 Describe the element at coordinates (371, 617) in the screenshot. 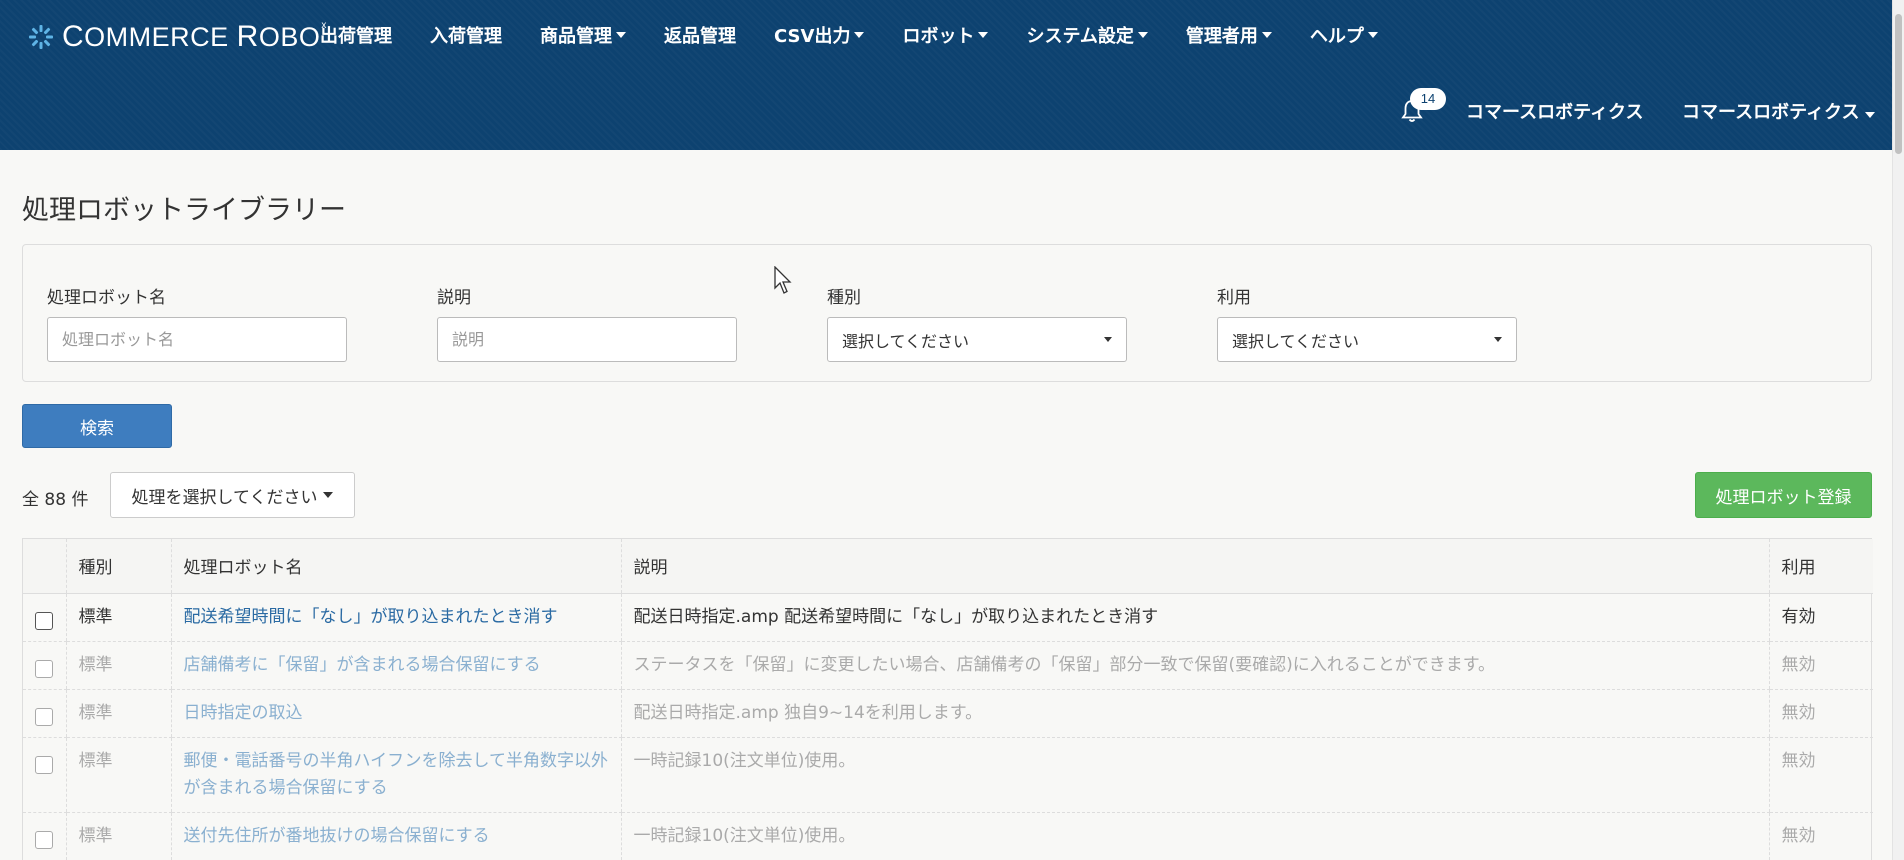

I see `robot-name-link: 配送希望時間に「なし」が取り込まれたとき消す` at that location.